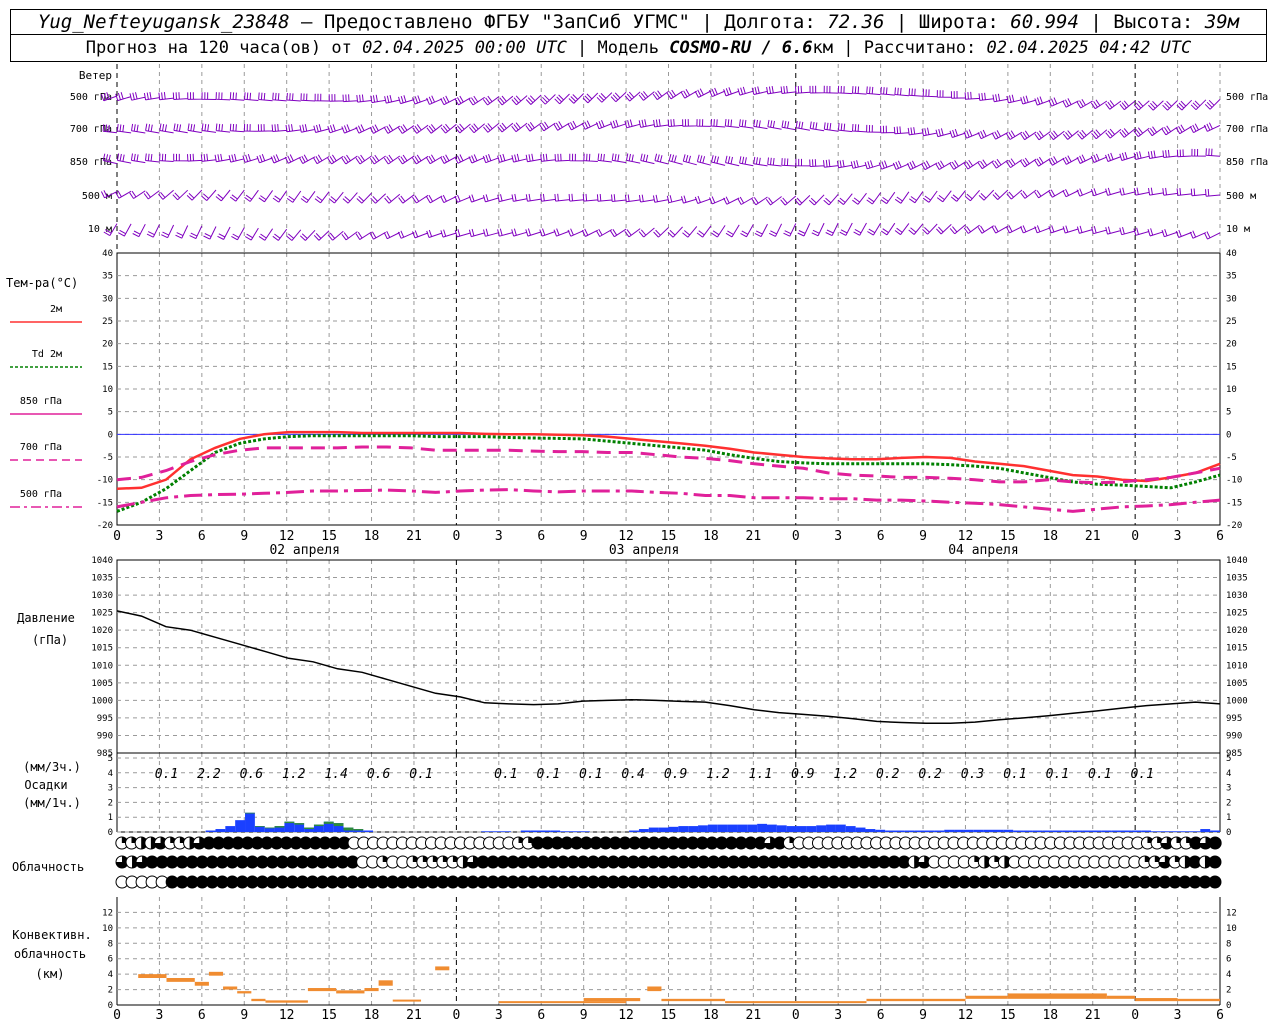 The width and height of the screenshot is (1280, 1024). I want to click on temp-tick-label: 25, so click(107, 322).